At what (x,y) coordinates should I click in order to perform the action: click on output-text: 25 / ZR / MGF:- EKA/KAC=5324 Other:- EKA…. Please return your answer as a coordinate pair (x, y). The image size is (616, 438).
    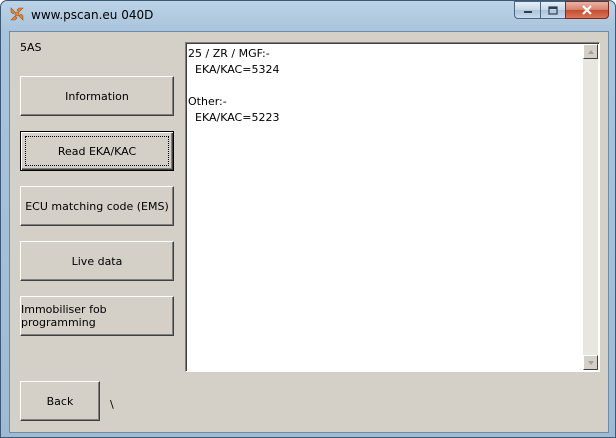
    Looking at the image, I should click on (234, 85).